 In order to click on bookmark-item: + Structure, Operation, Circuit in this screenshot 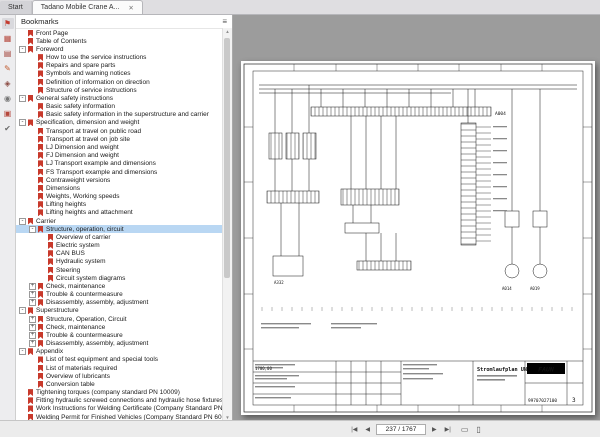, I will do `click(119, 319)`.